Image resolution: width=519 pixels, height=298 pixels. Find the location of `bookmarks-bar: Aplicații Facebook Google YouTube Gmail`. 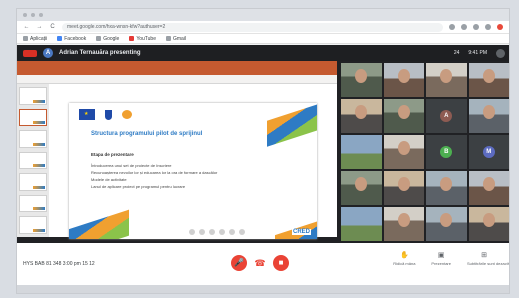

bookmarks-bar: Aplicații Facebook Google YouTube Gmail is located at coordinates (263, 39).